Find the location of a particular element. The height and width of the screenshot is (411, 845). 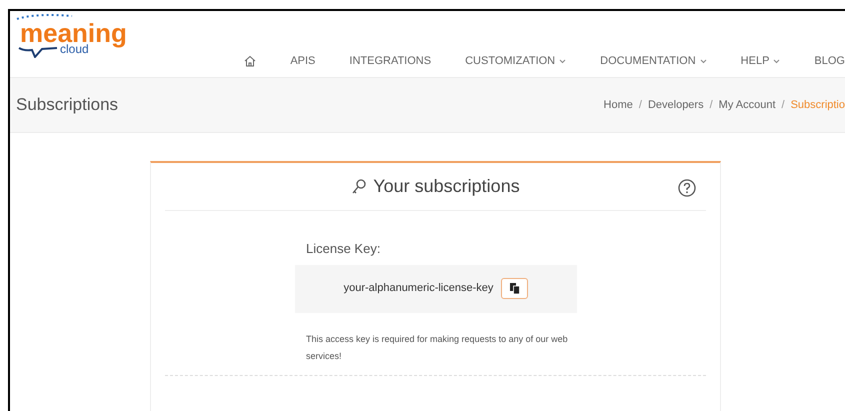

nav-link: INTEGRATIONS is located at coordinates (390, 61).